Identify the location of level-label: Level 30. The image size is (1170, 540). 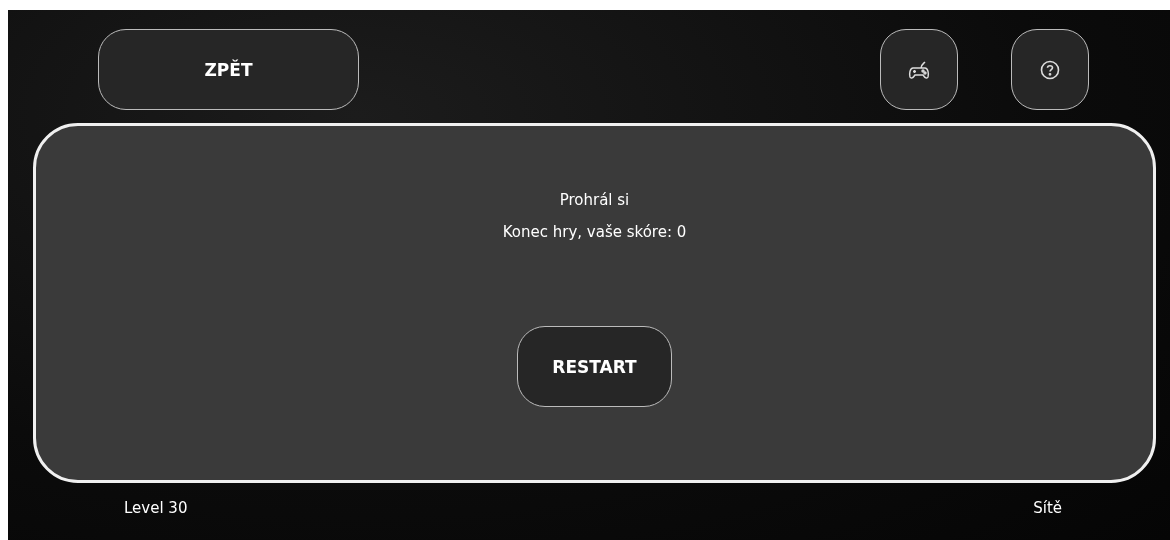
(156, 508).